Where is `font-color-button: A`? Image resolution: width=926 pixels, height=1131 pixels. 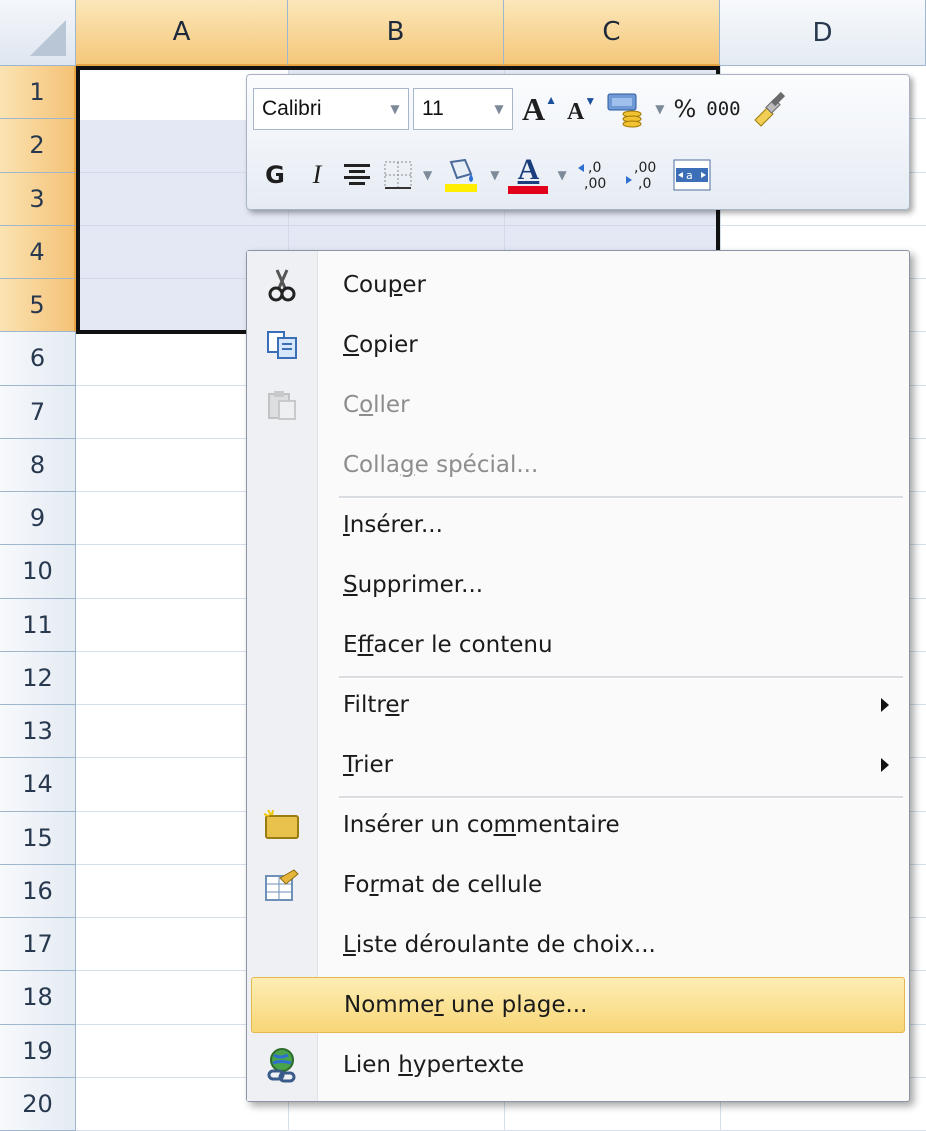
font-color-button: A is located at coordinates (528, 174).